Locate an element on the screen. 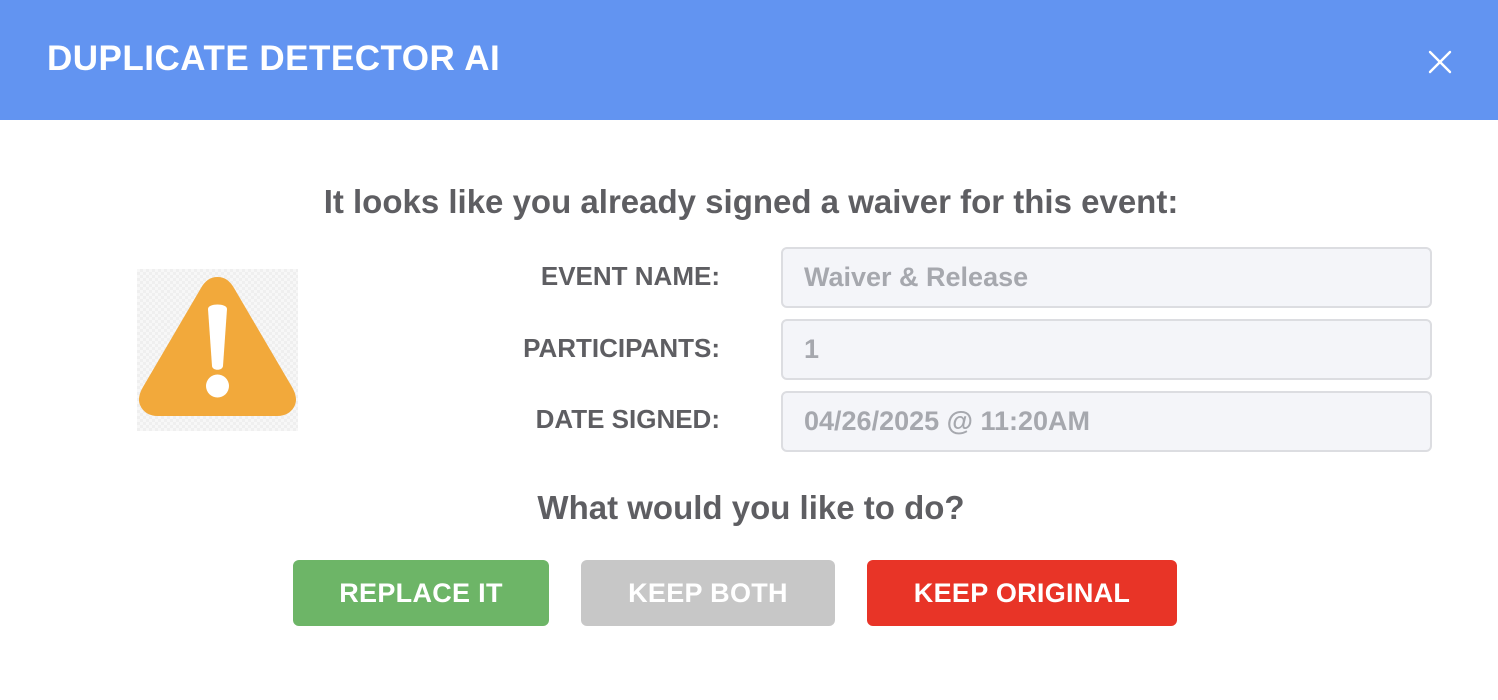 This screenshot has width=1498, height=700. event-name-field is located at coordinates (1106, 277).